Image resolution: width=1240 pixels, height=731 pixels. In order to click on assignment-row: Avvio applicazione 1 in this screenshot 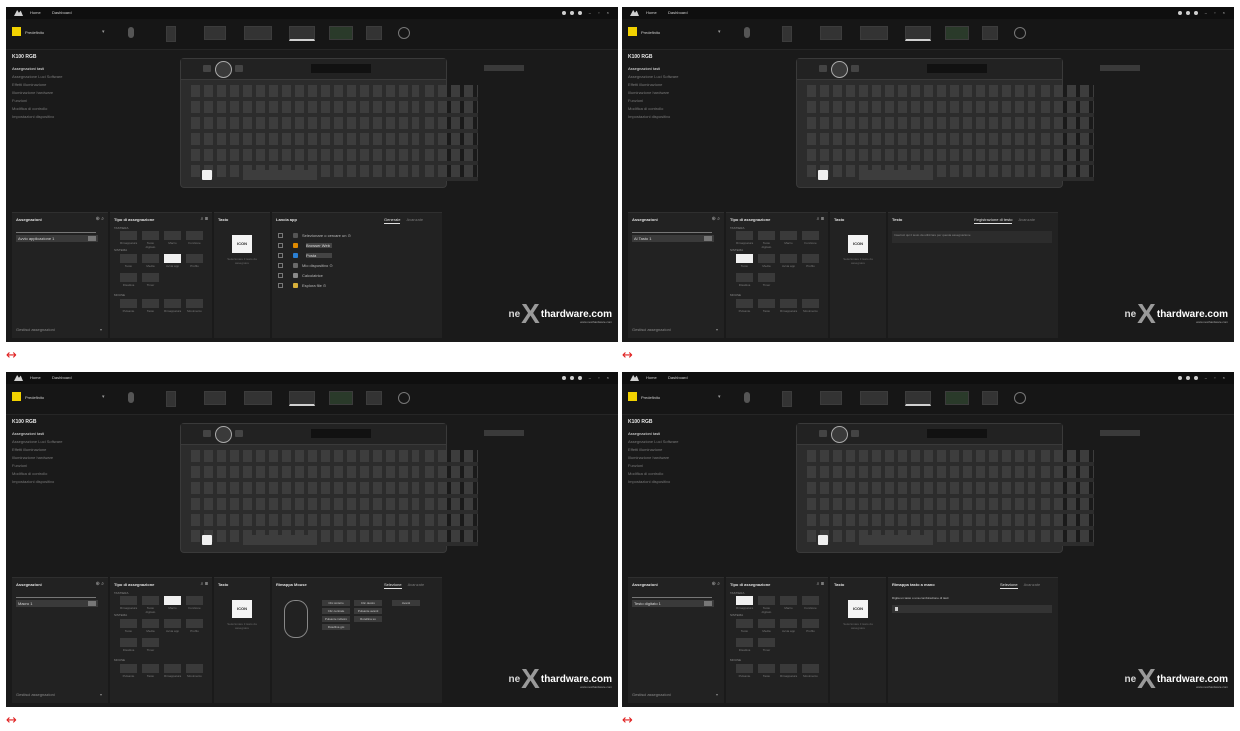, I will do `click(57, 238)`.